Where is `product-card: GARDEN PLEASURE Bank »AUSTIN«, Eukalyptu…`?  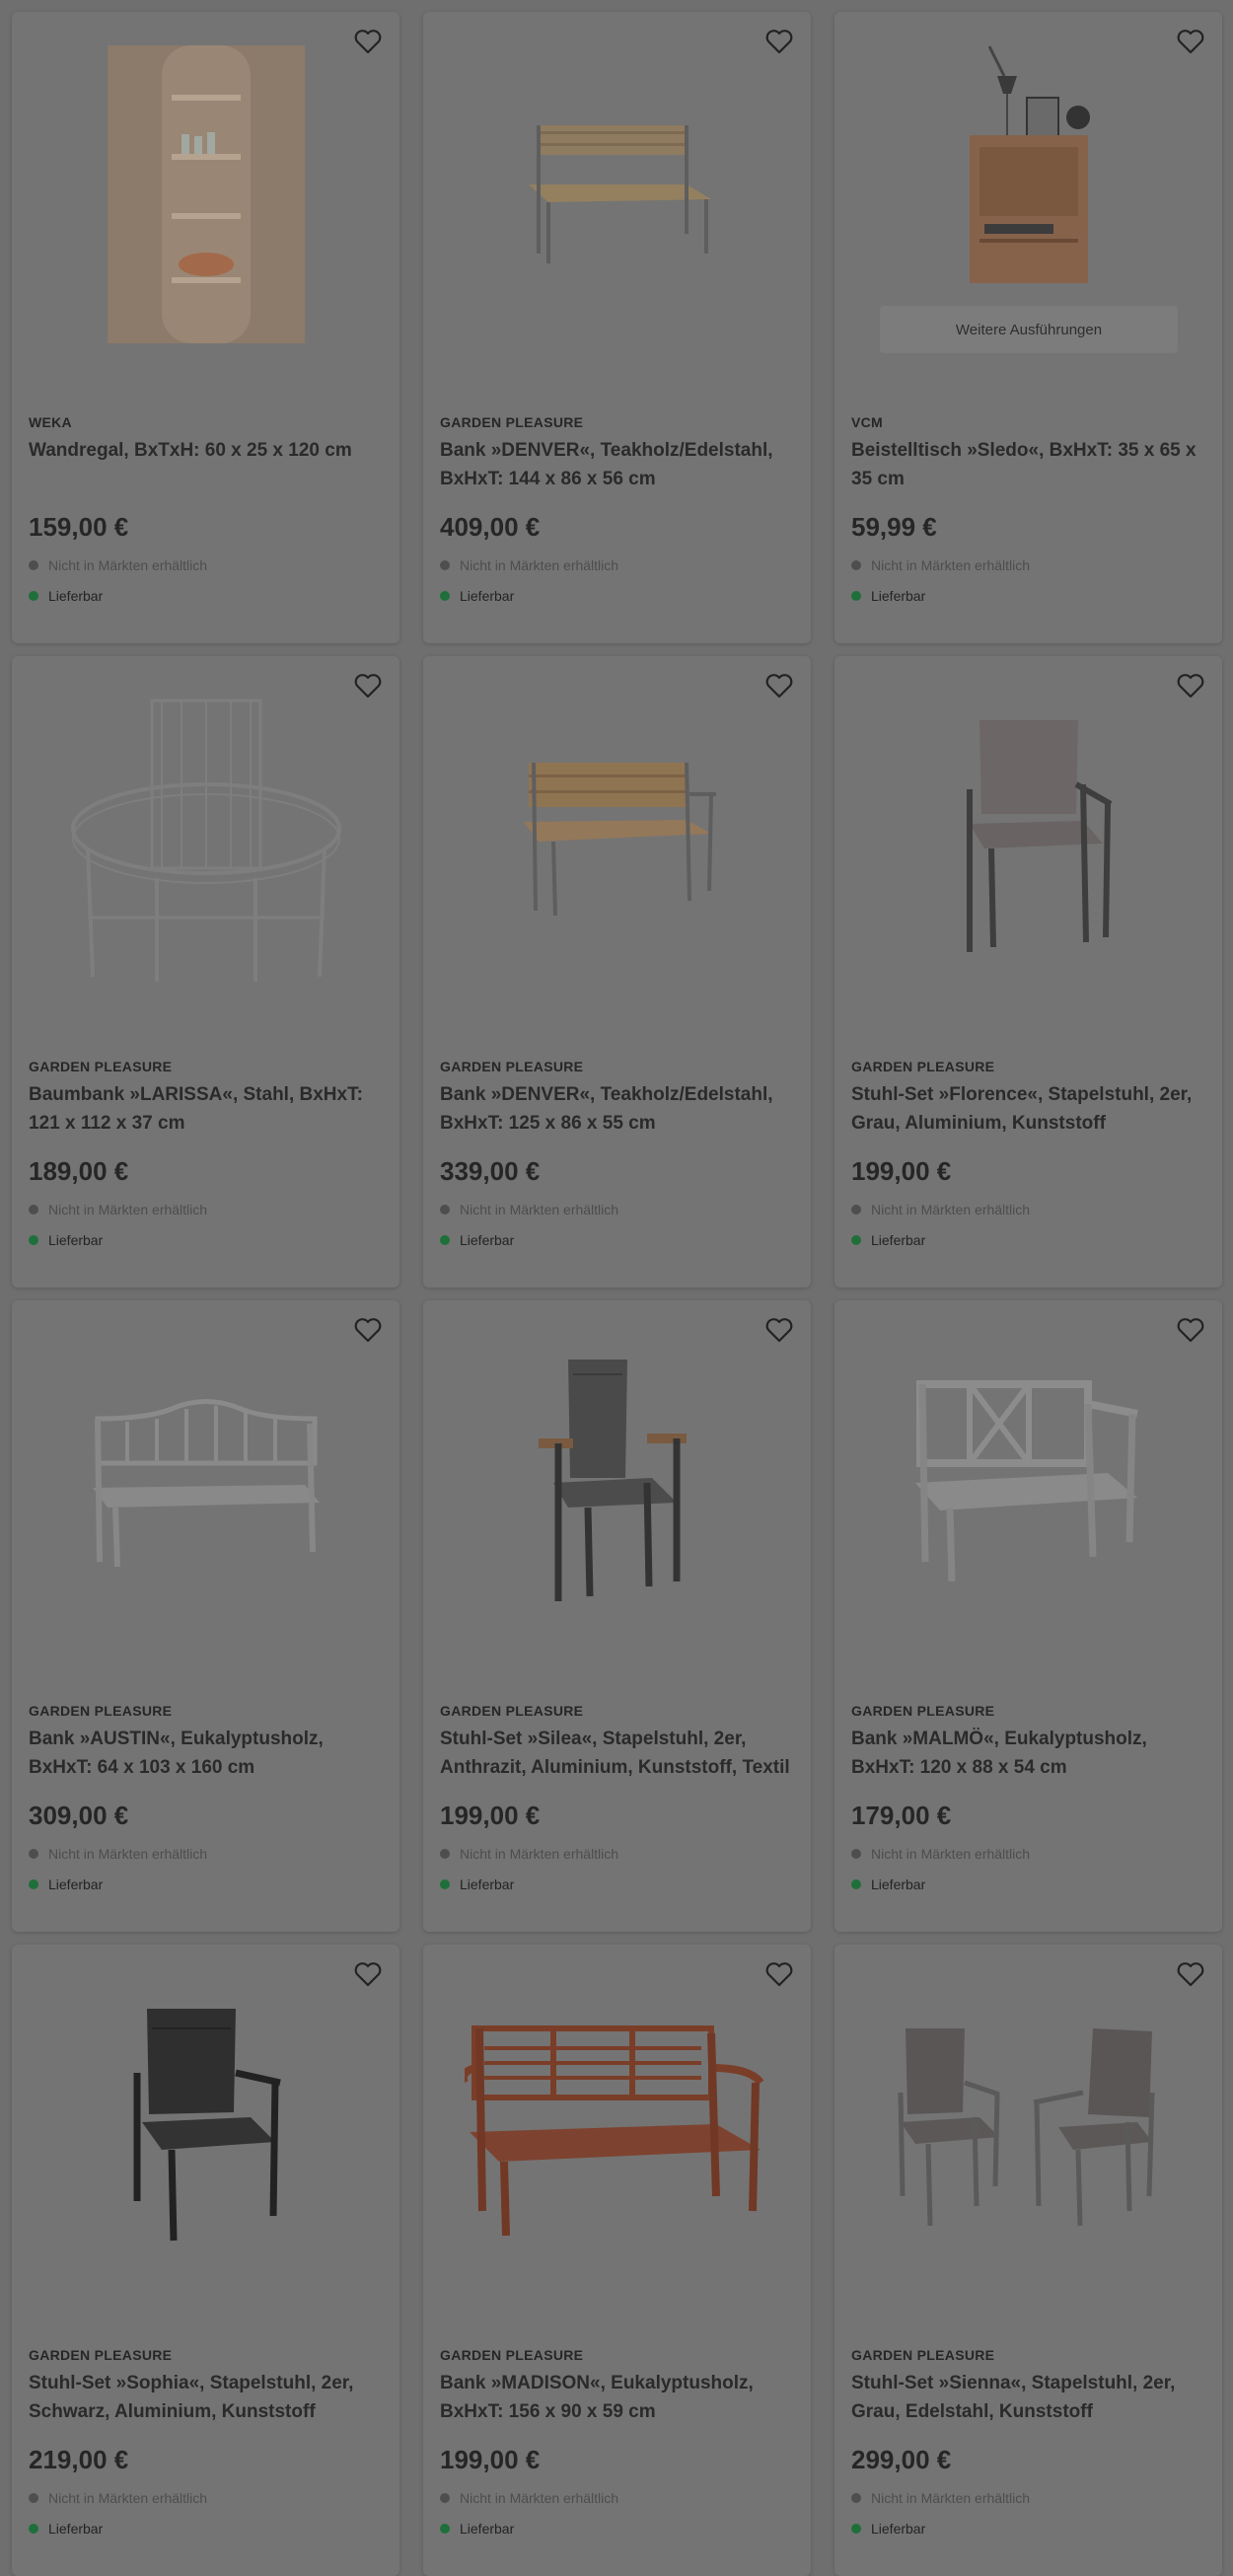
product-card: GARDEN PLEASURE Bank »AUSTIN«, Eukalyptu… is located at coordinates (205, 1616).